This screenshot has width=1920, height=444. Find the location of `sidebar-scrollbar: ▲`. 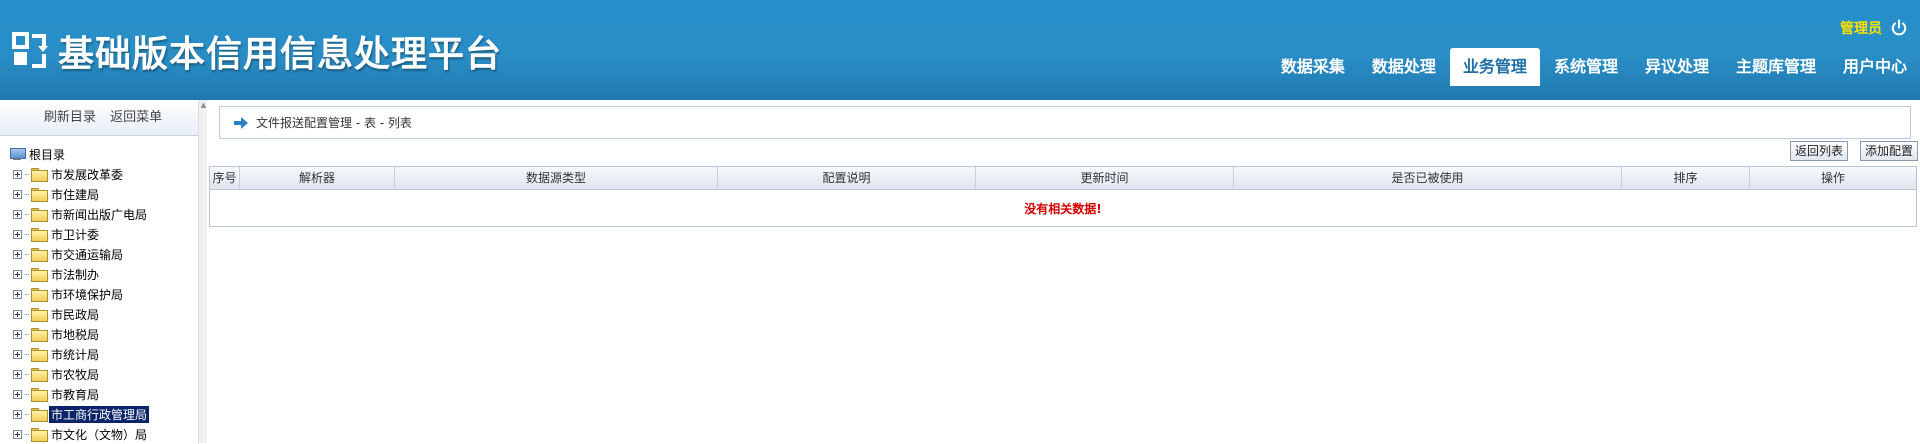

sidebar-scrollbar: ▲ is located at coordinates (202, 271).